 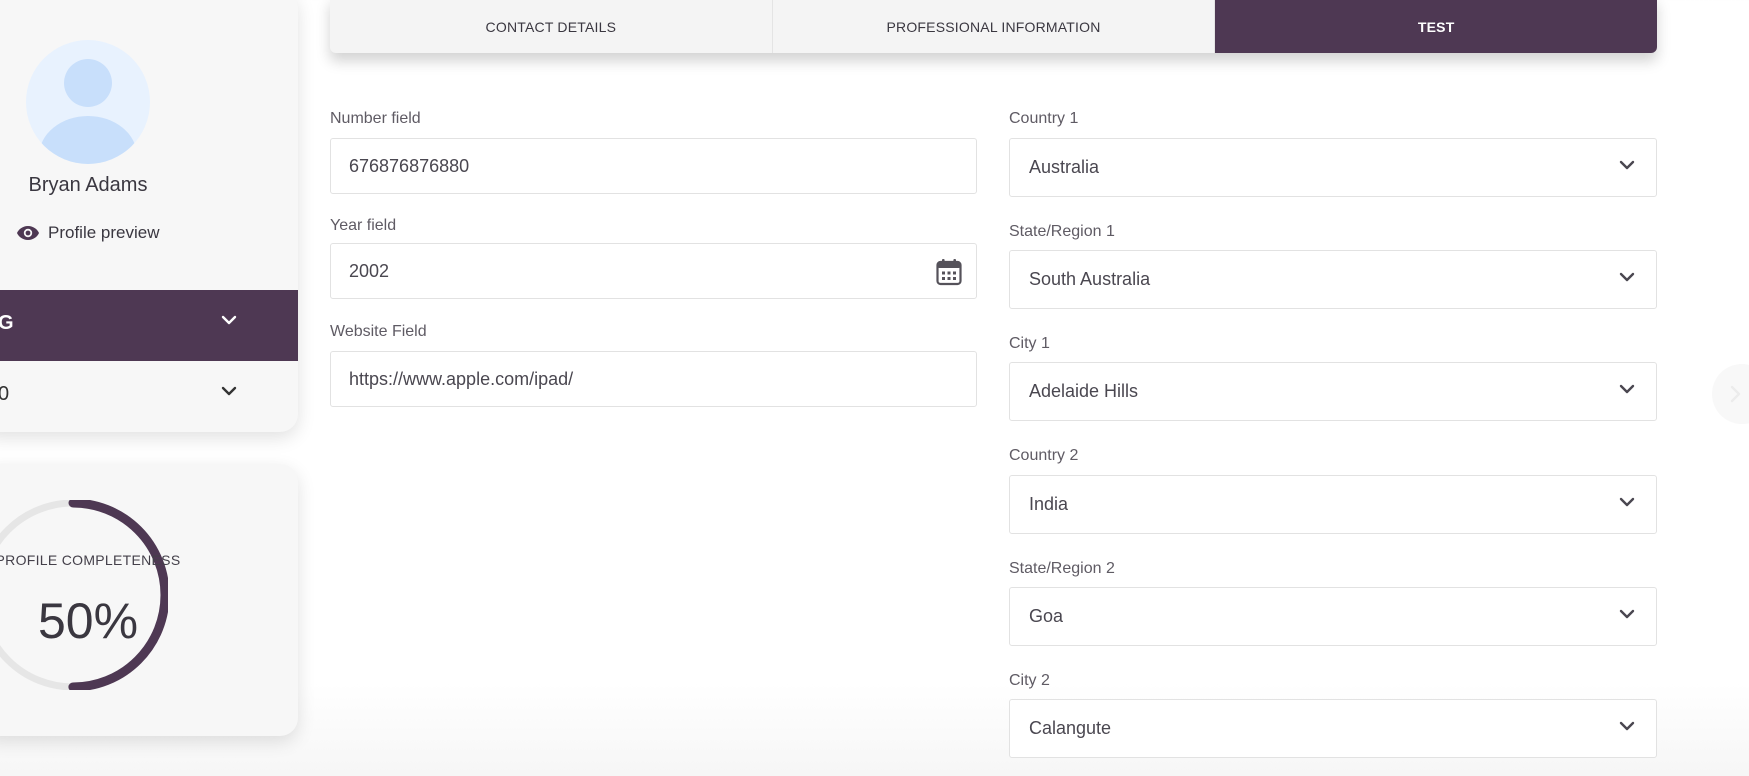 I want to click on profile-preview-link: Profile preview, so click(x=88, y=233).